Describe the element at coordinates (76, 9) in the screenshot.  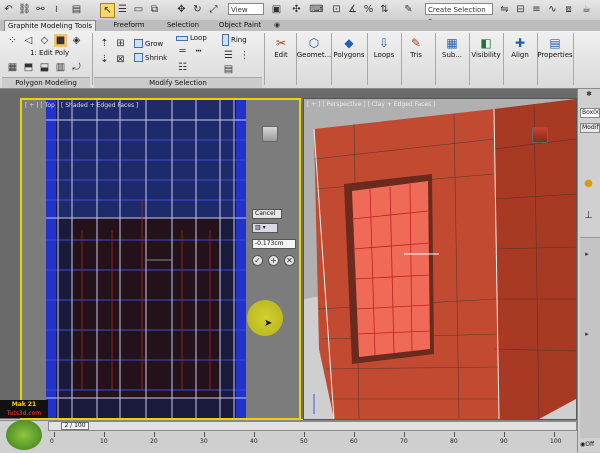
I see `filter-icon: ▤` at that location.